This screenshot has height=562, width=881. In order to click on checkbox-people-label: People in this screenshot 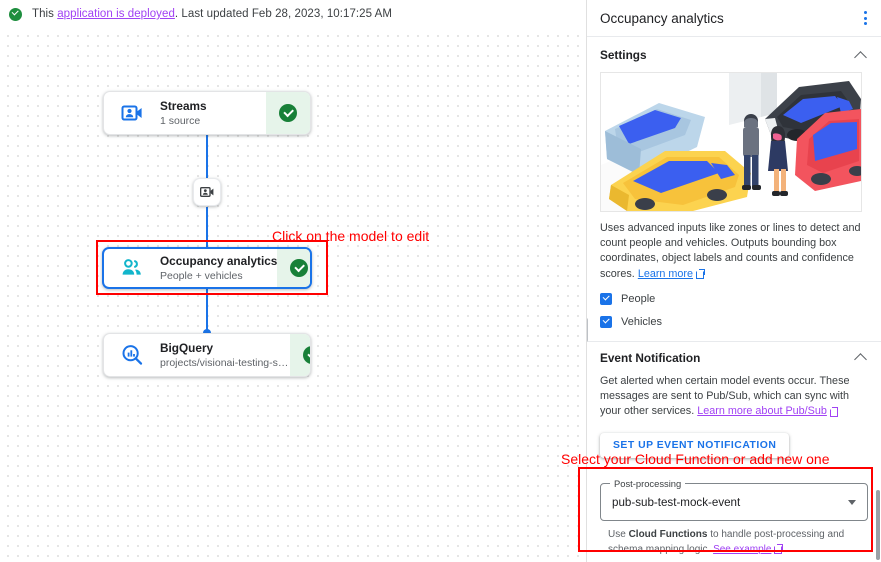, I will do `click(638, 298)`.